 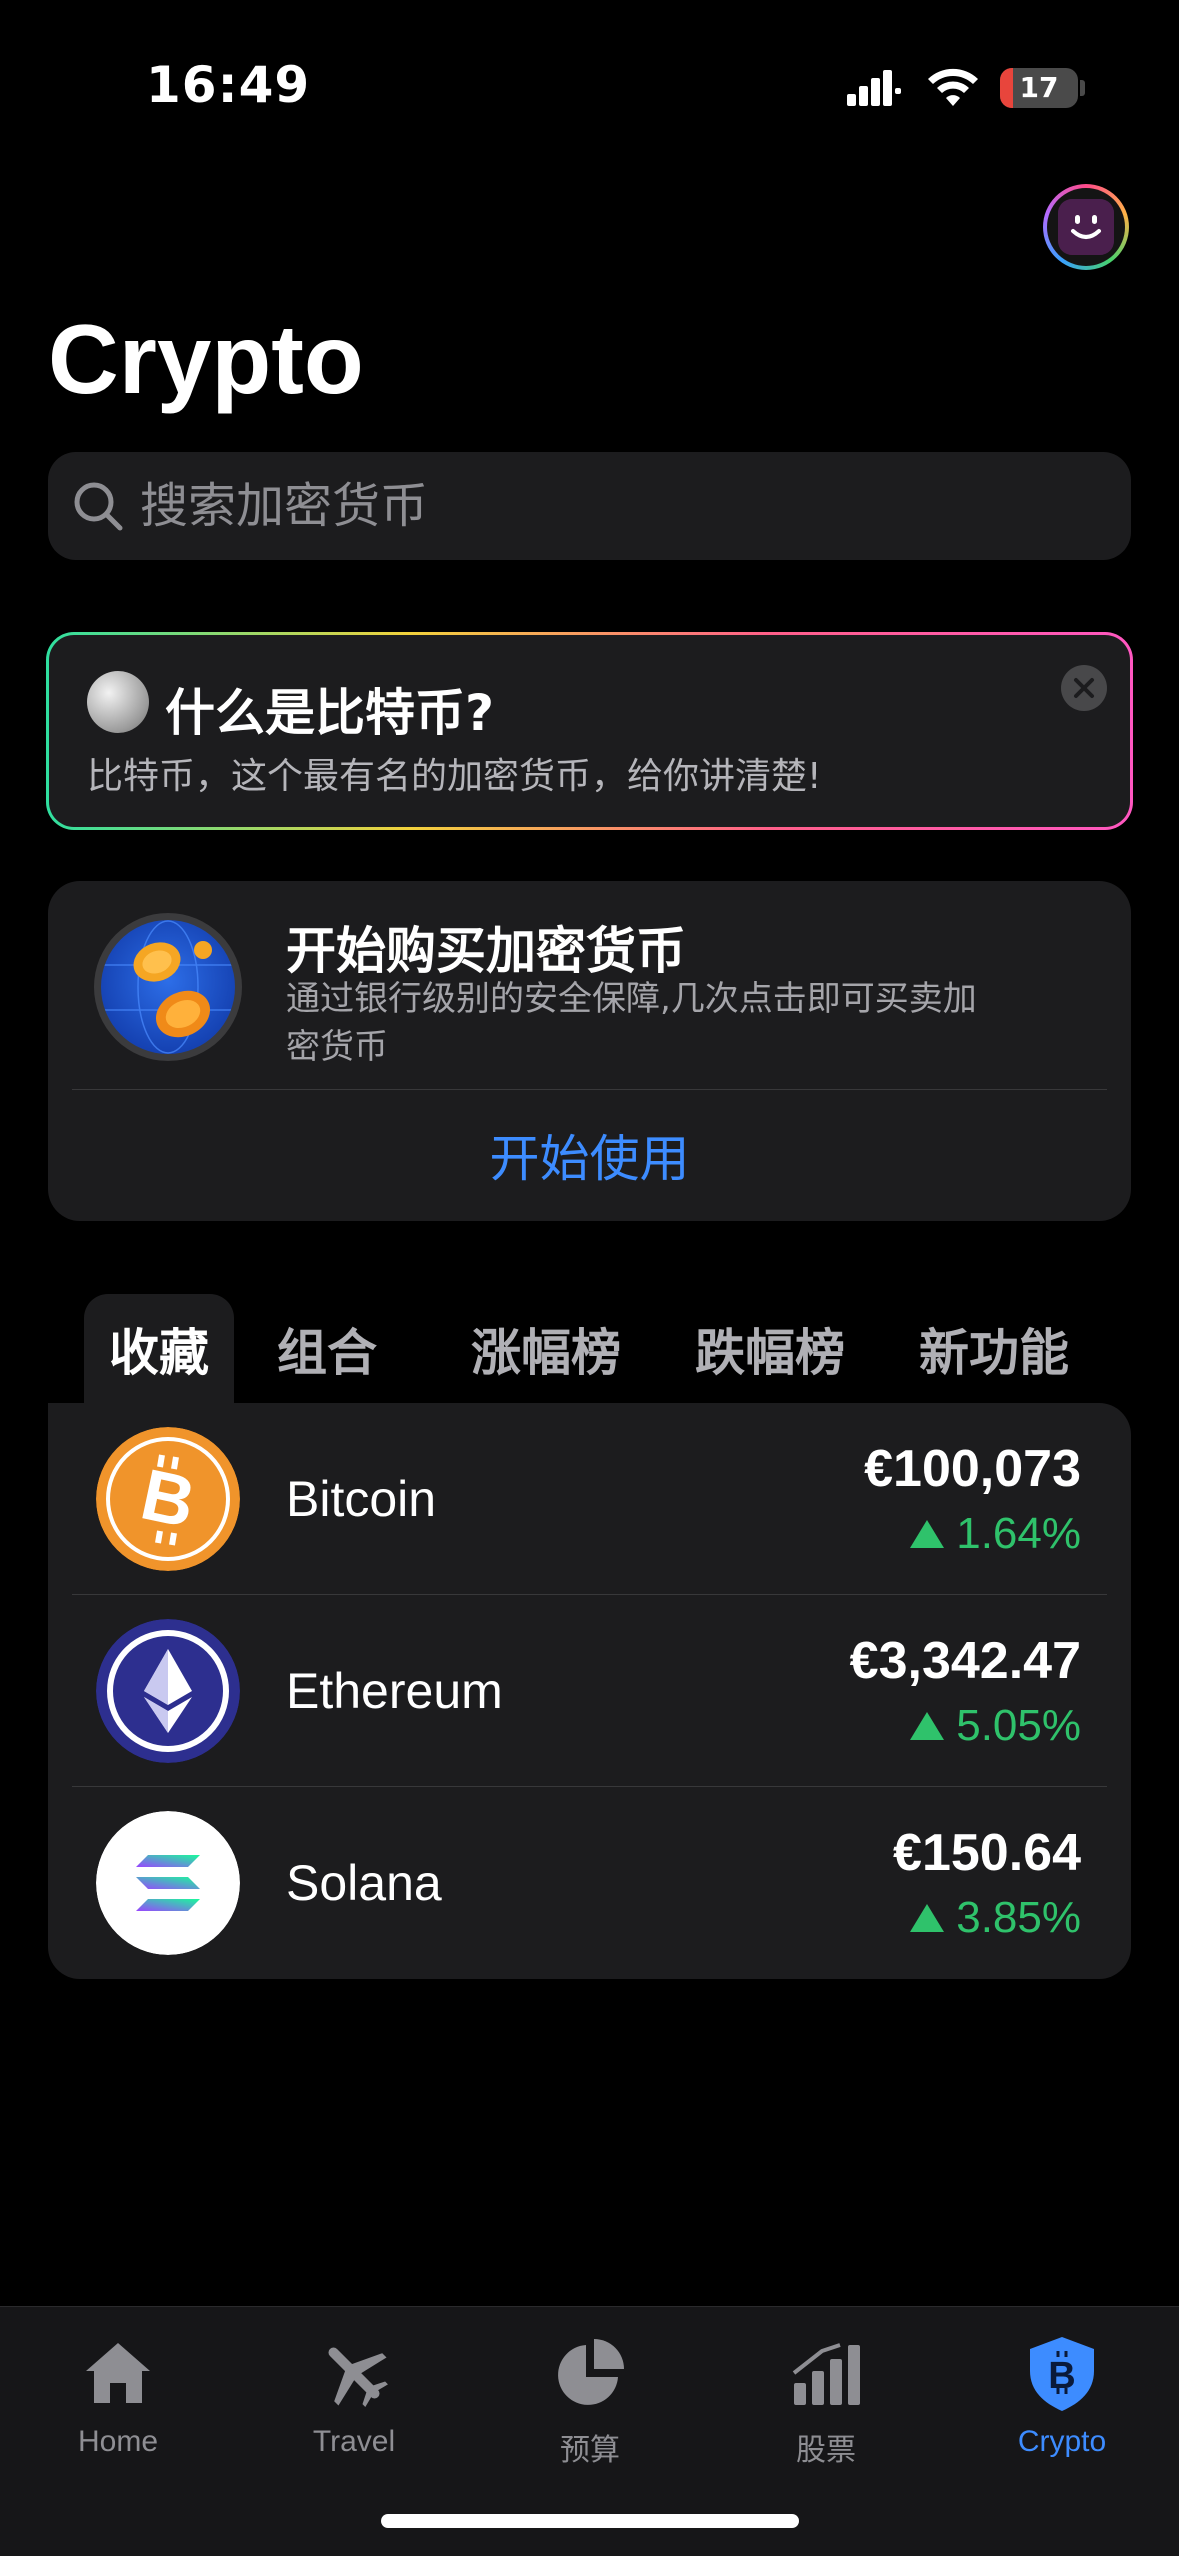 I want to click on tab-bar-home: Home, so click(x=118, y=2400).